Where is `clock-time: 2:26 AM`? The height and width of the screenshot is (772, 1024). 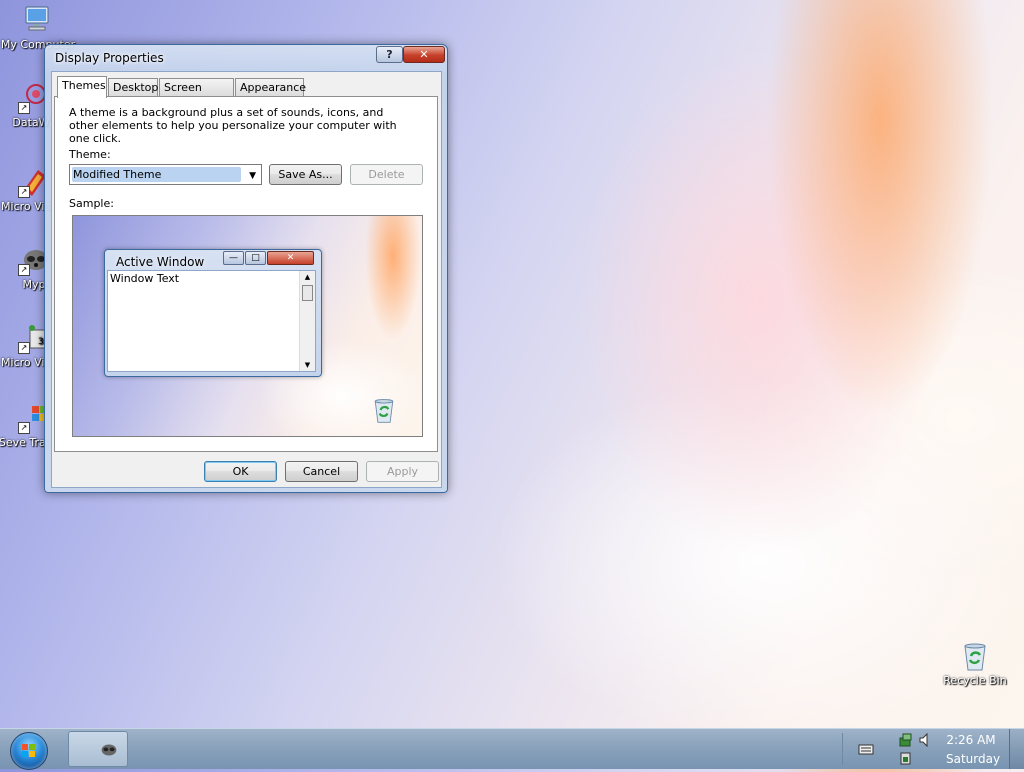 clock-time: 2:26 AM is located at coordinates (971, 740).